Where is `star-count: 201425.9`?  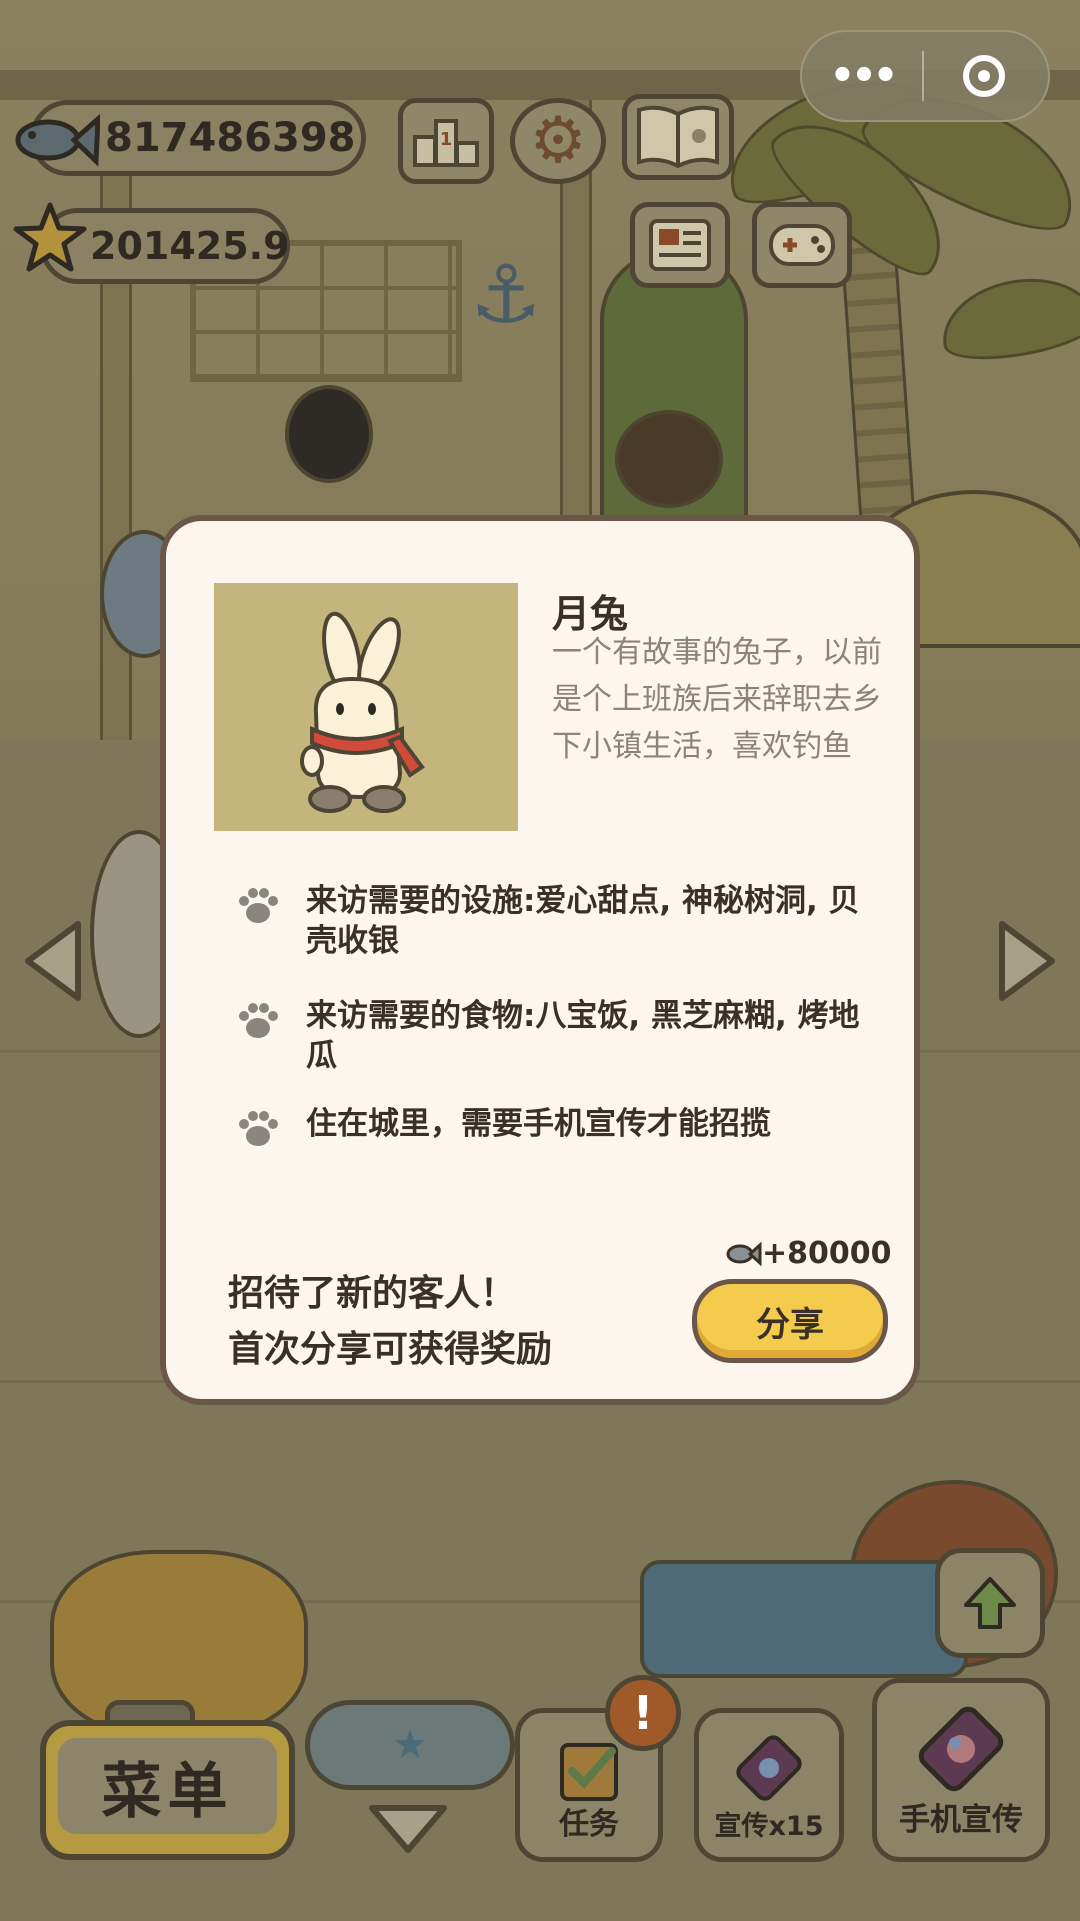
star-count: 201425.9 is located at coordinates (190, 246).